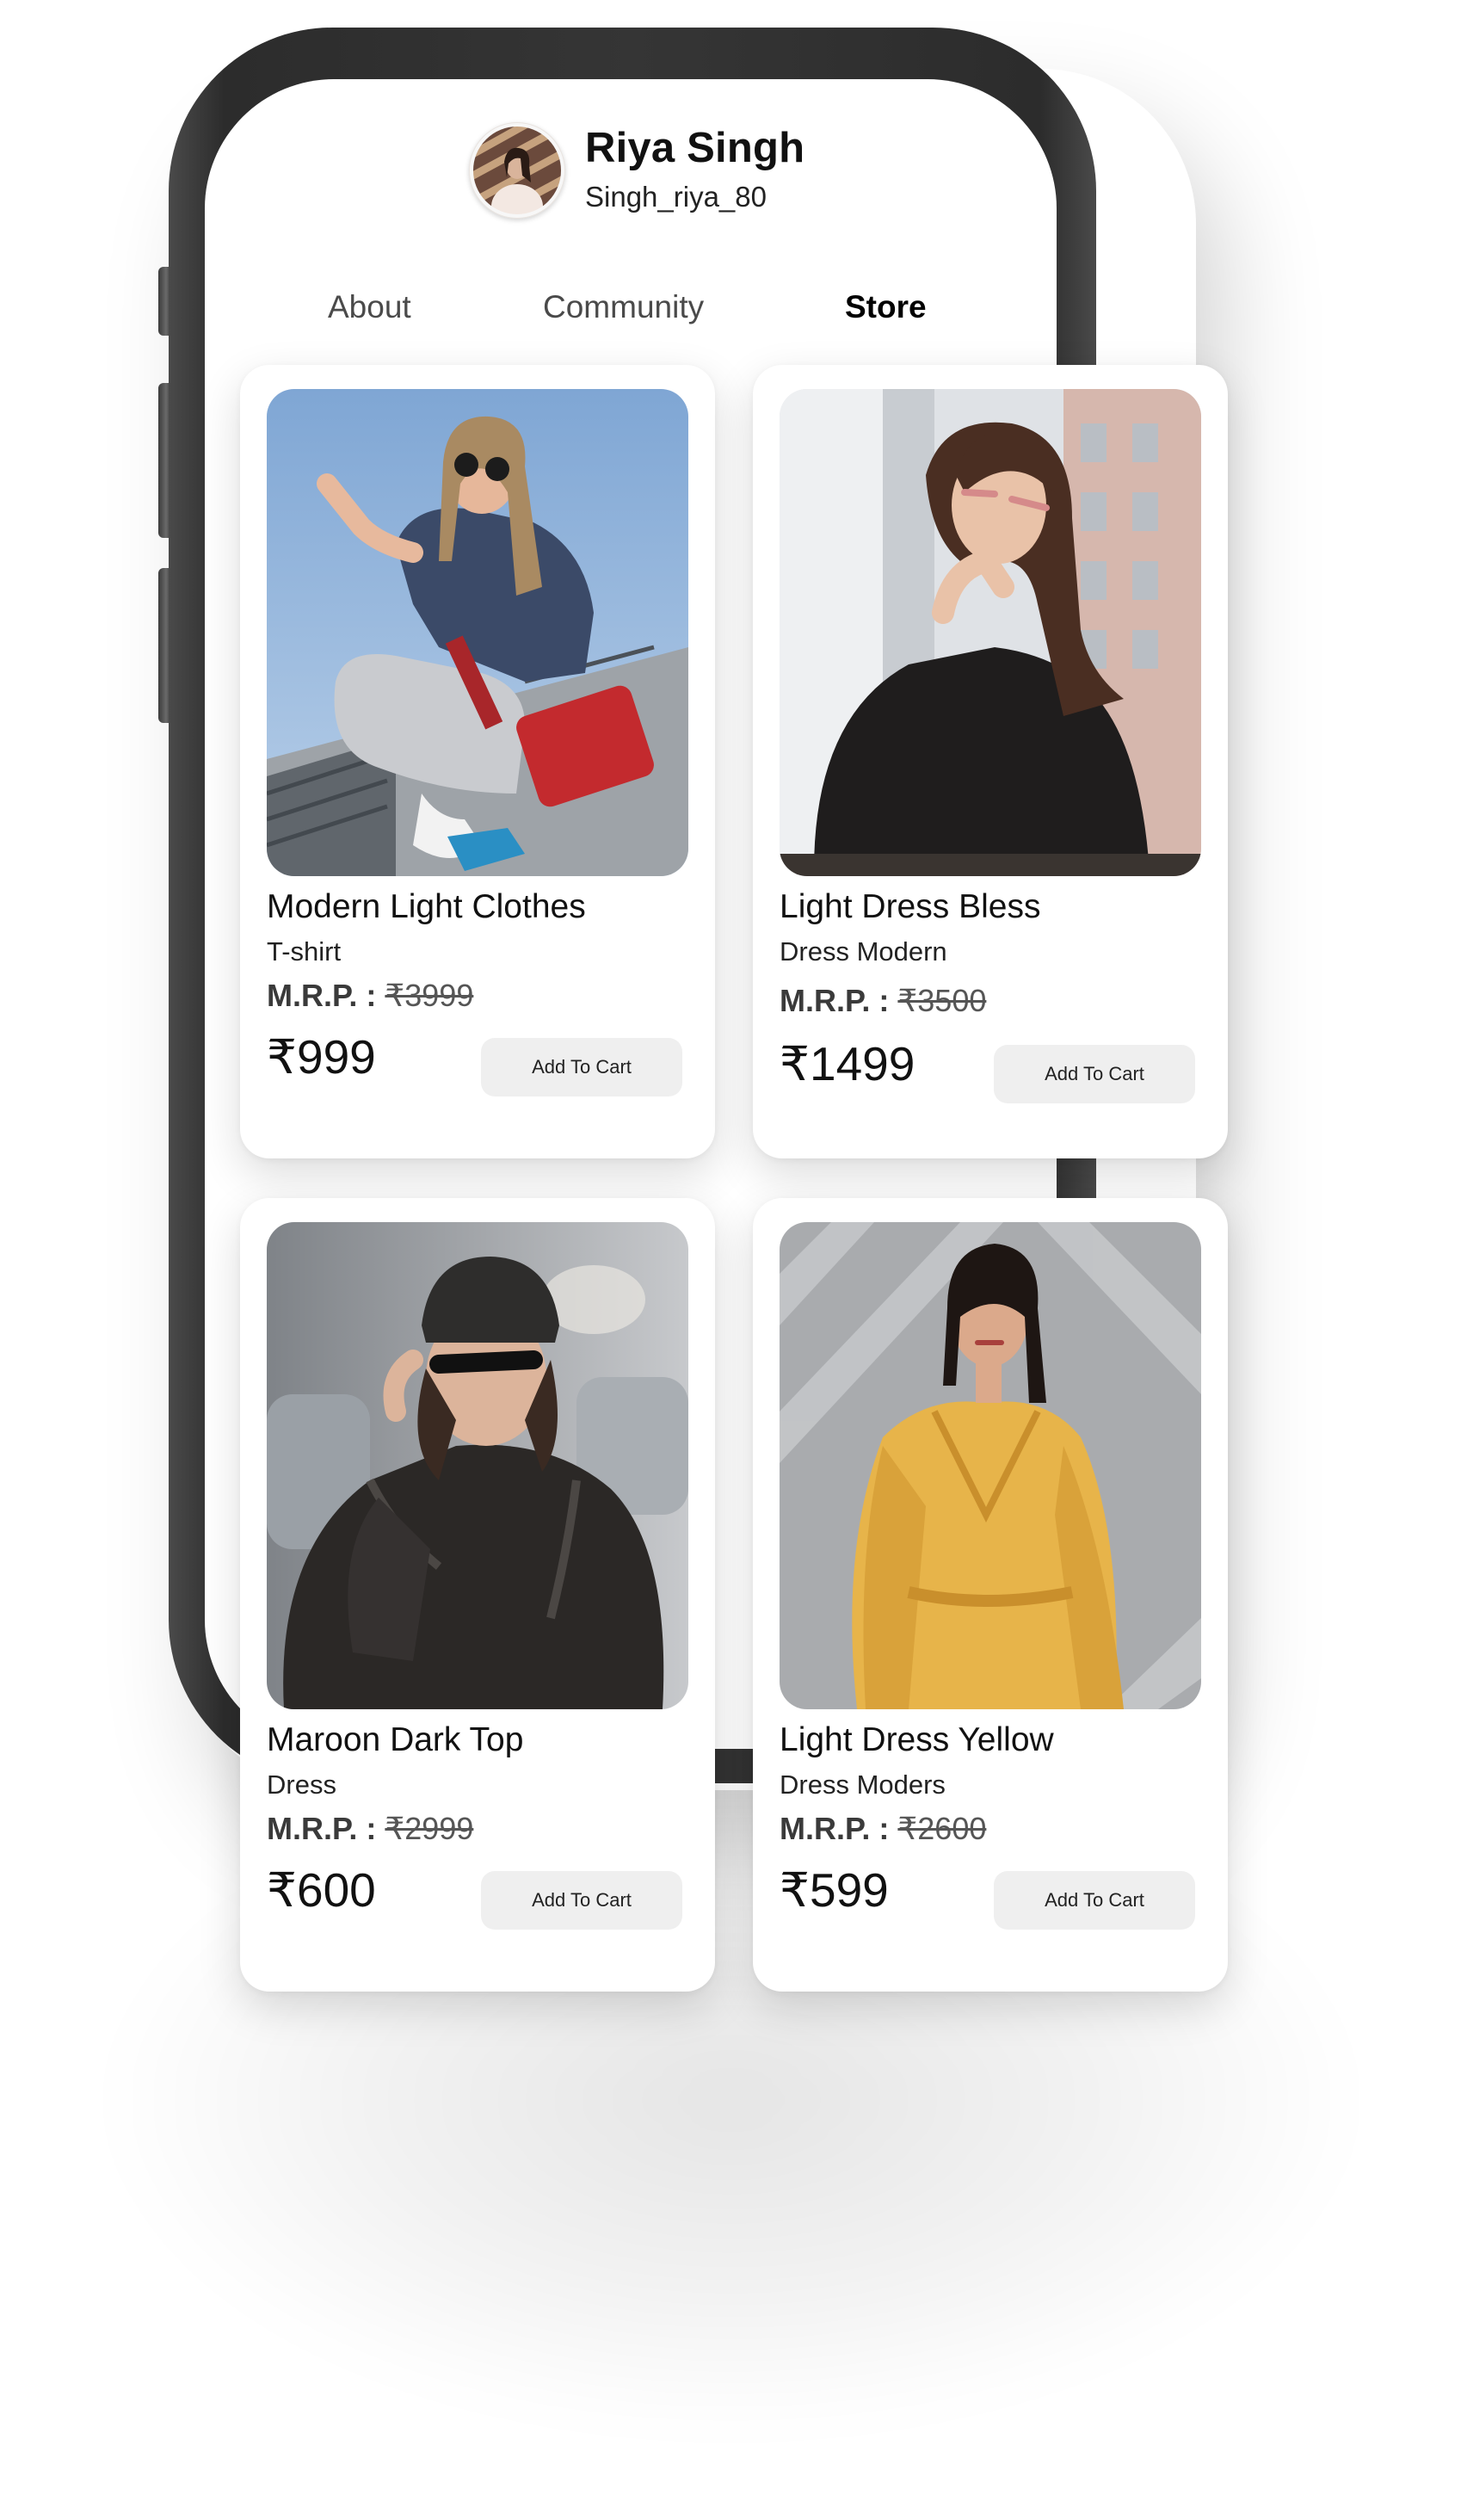  Describe the element at coordinates (623, 307) in the screenshot. I see `tab-community: Community` at that location.